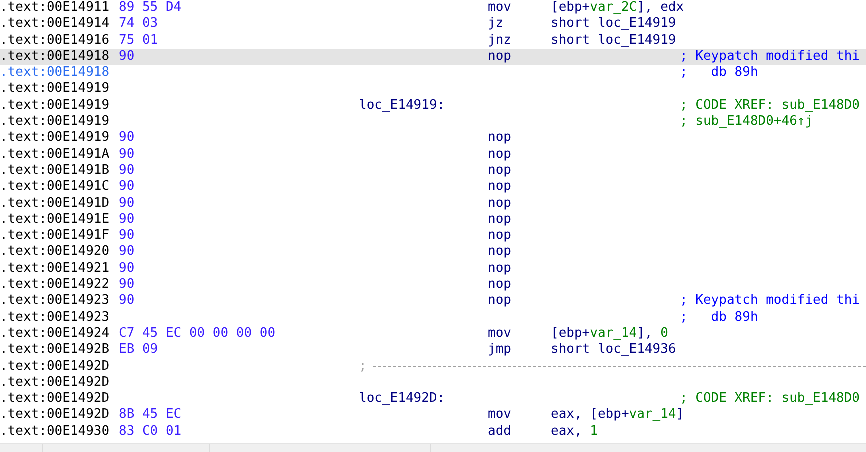 The image size is (866, 452). What do you see at coordinates (55, 269) in the screenshot?
I see `line-address: .text:00E14921` at bounding box center [55, 269].